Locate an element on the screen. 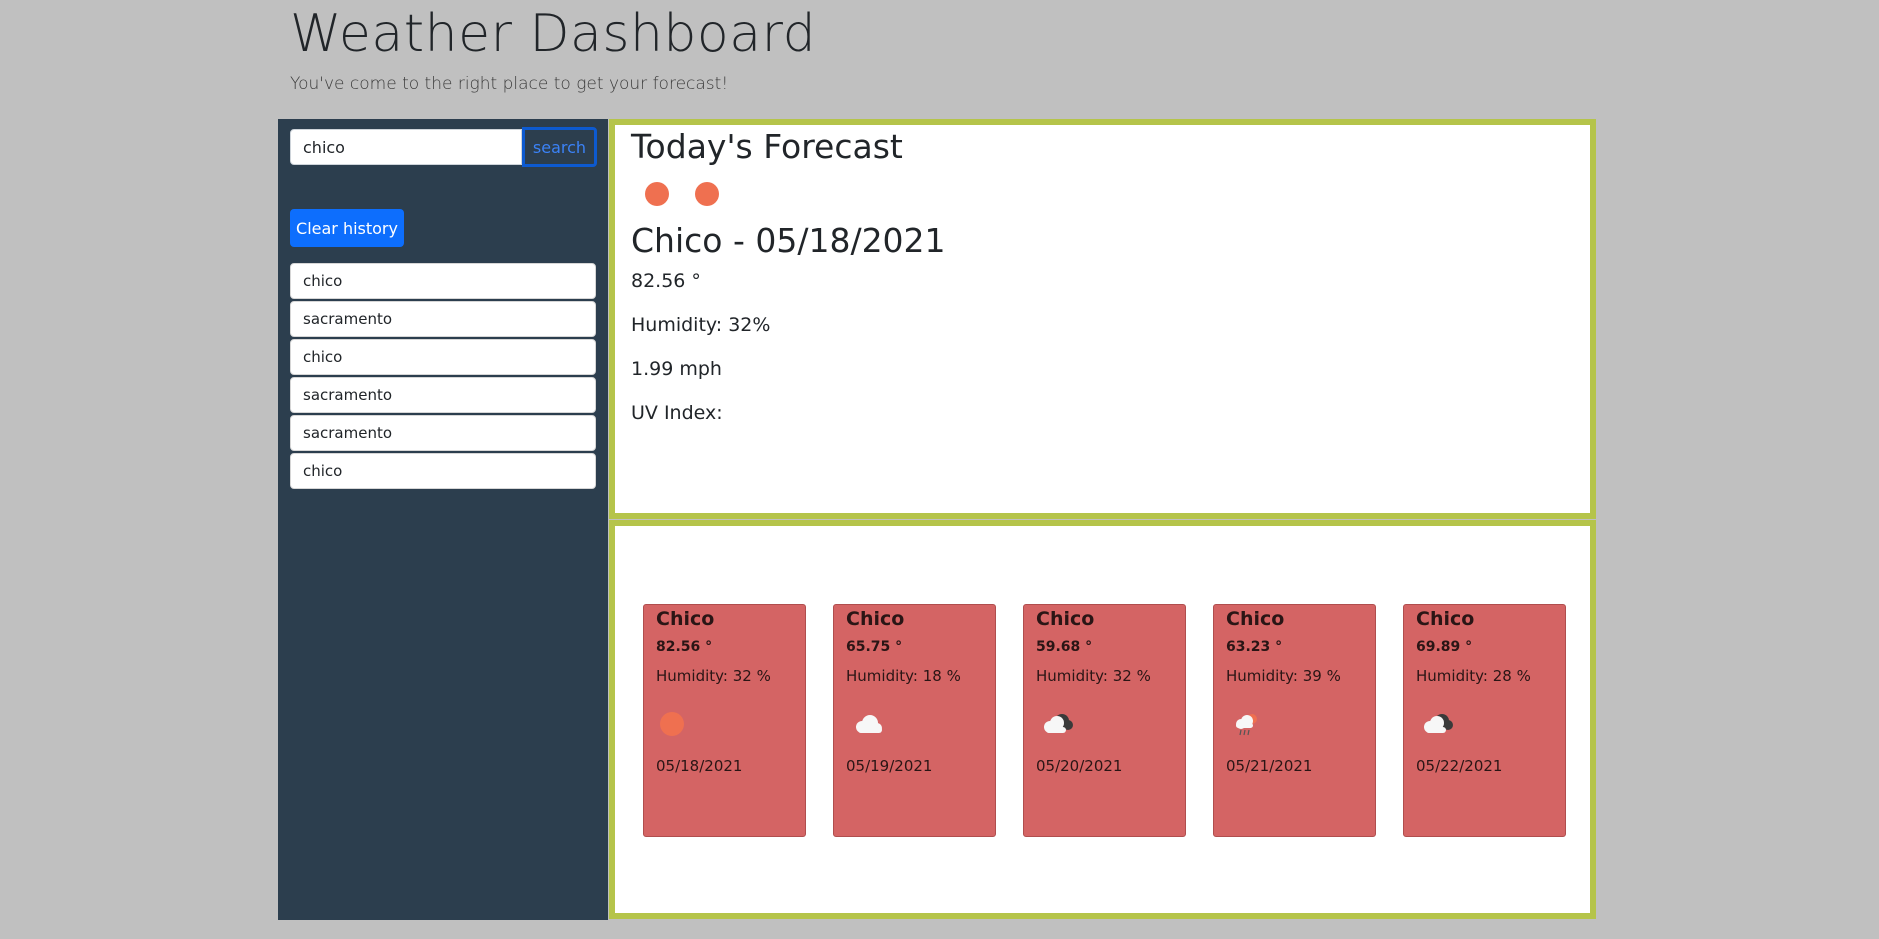  today-wind: 1.99 mph is located at coordinates (676, 369).